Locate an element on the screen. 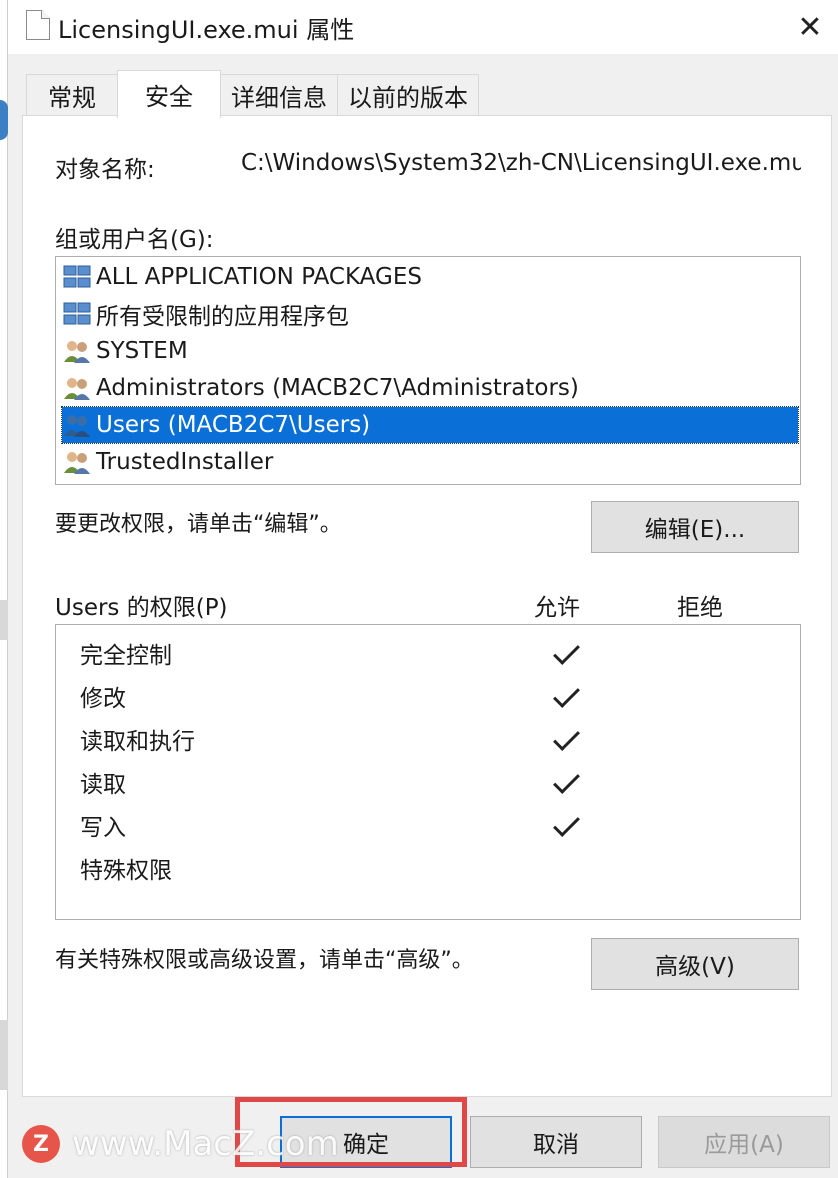 The height and width of the screenshot is (1178, 838). object-name-label: 对象名称: is located at coordinates (105, 170).